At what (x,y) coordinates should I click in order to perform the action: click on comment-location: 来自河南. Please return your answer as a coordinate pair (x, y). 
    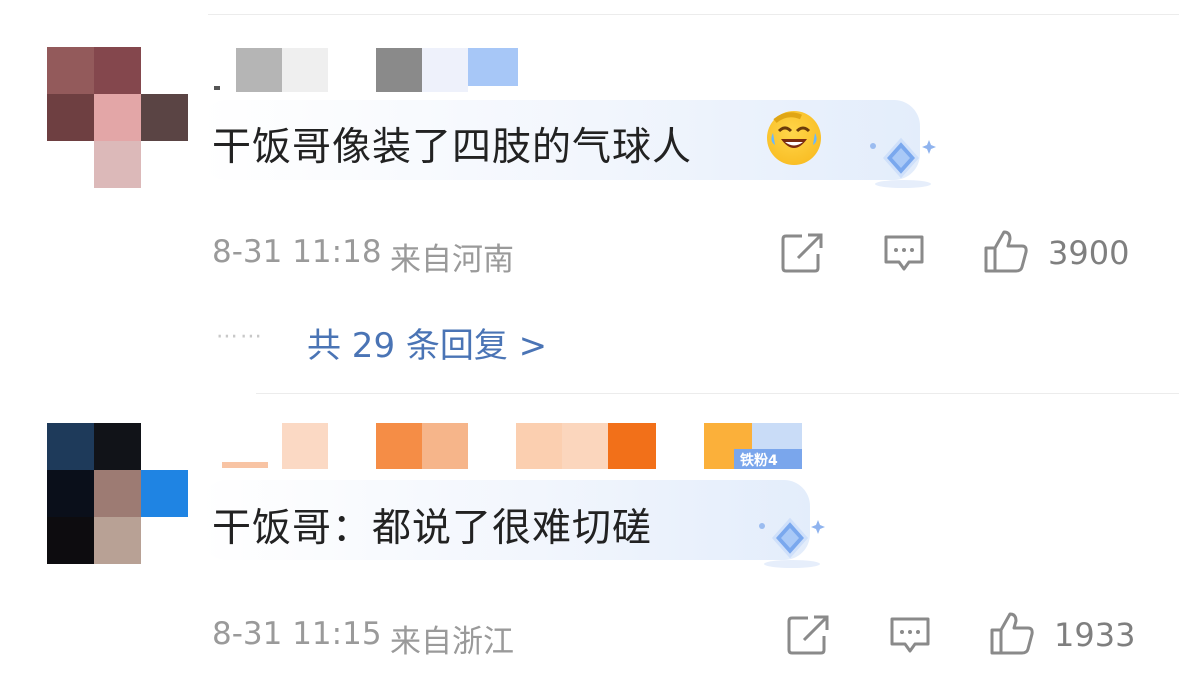
    Looking at the image, I should click on (452, 260).